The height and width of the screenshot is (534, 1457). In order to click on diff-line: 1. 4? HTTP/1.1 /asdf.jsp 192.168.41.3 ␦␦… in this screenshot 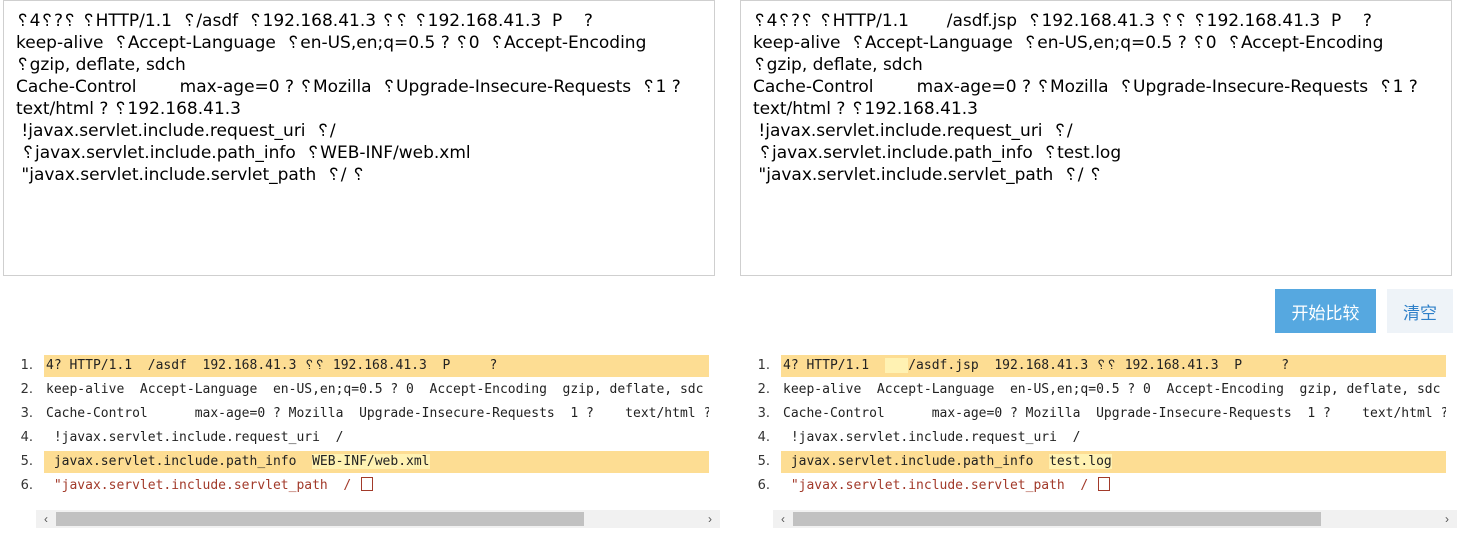, I will do `click(1096, 366)`.